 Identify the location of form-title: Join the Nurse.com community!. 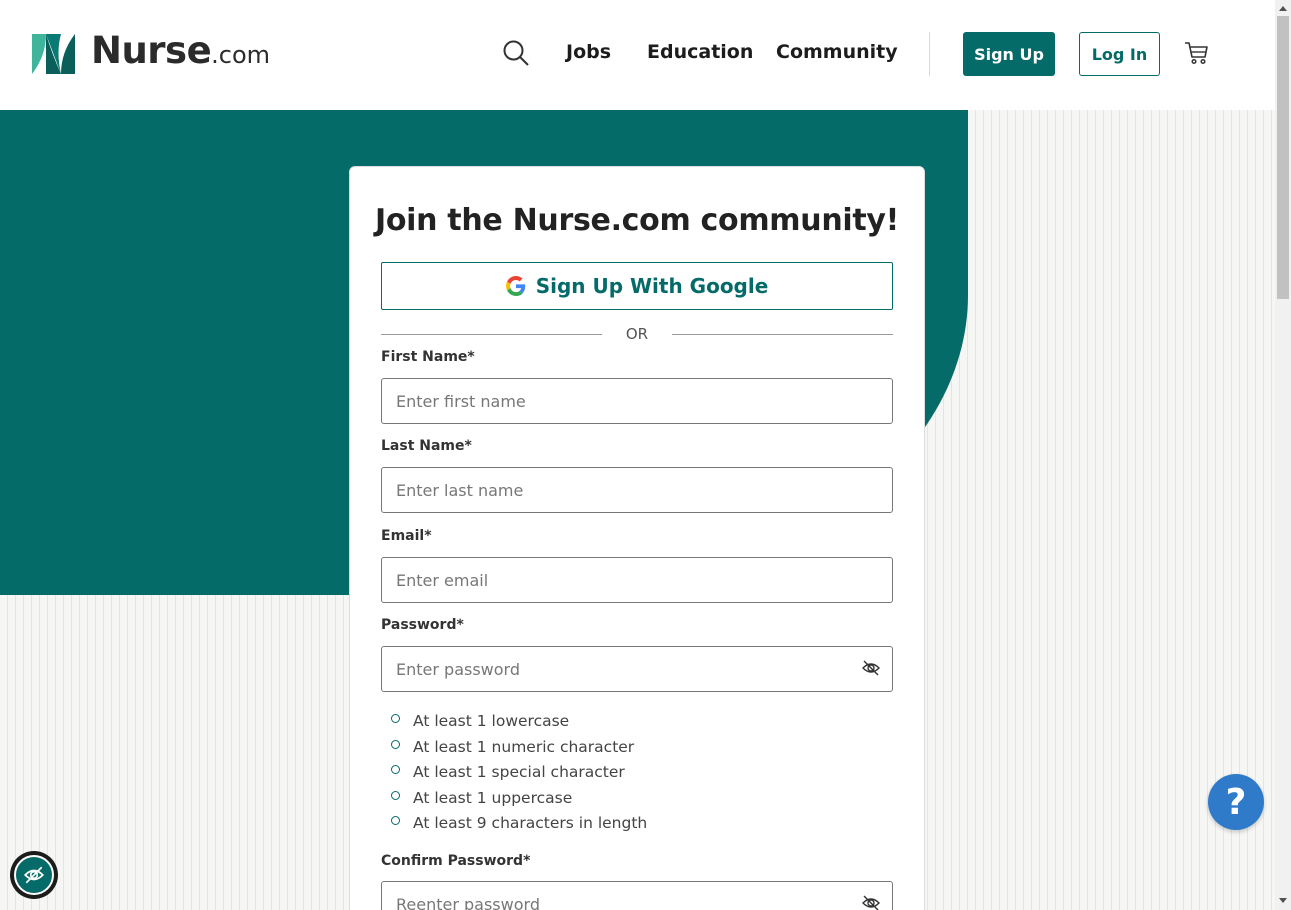
(637, 220).